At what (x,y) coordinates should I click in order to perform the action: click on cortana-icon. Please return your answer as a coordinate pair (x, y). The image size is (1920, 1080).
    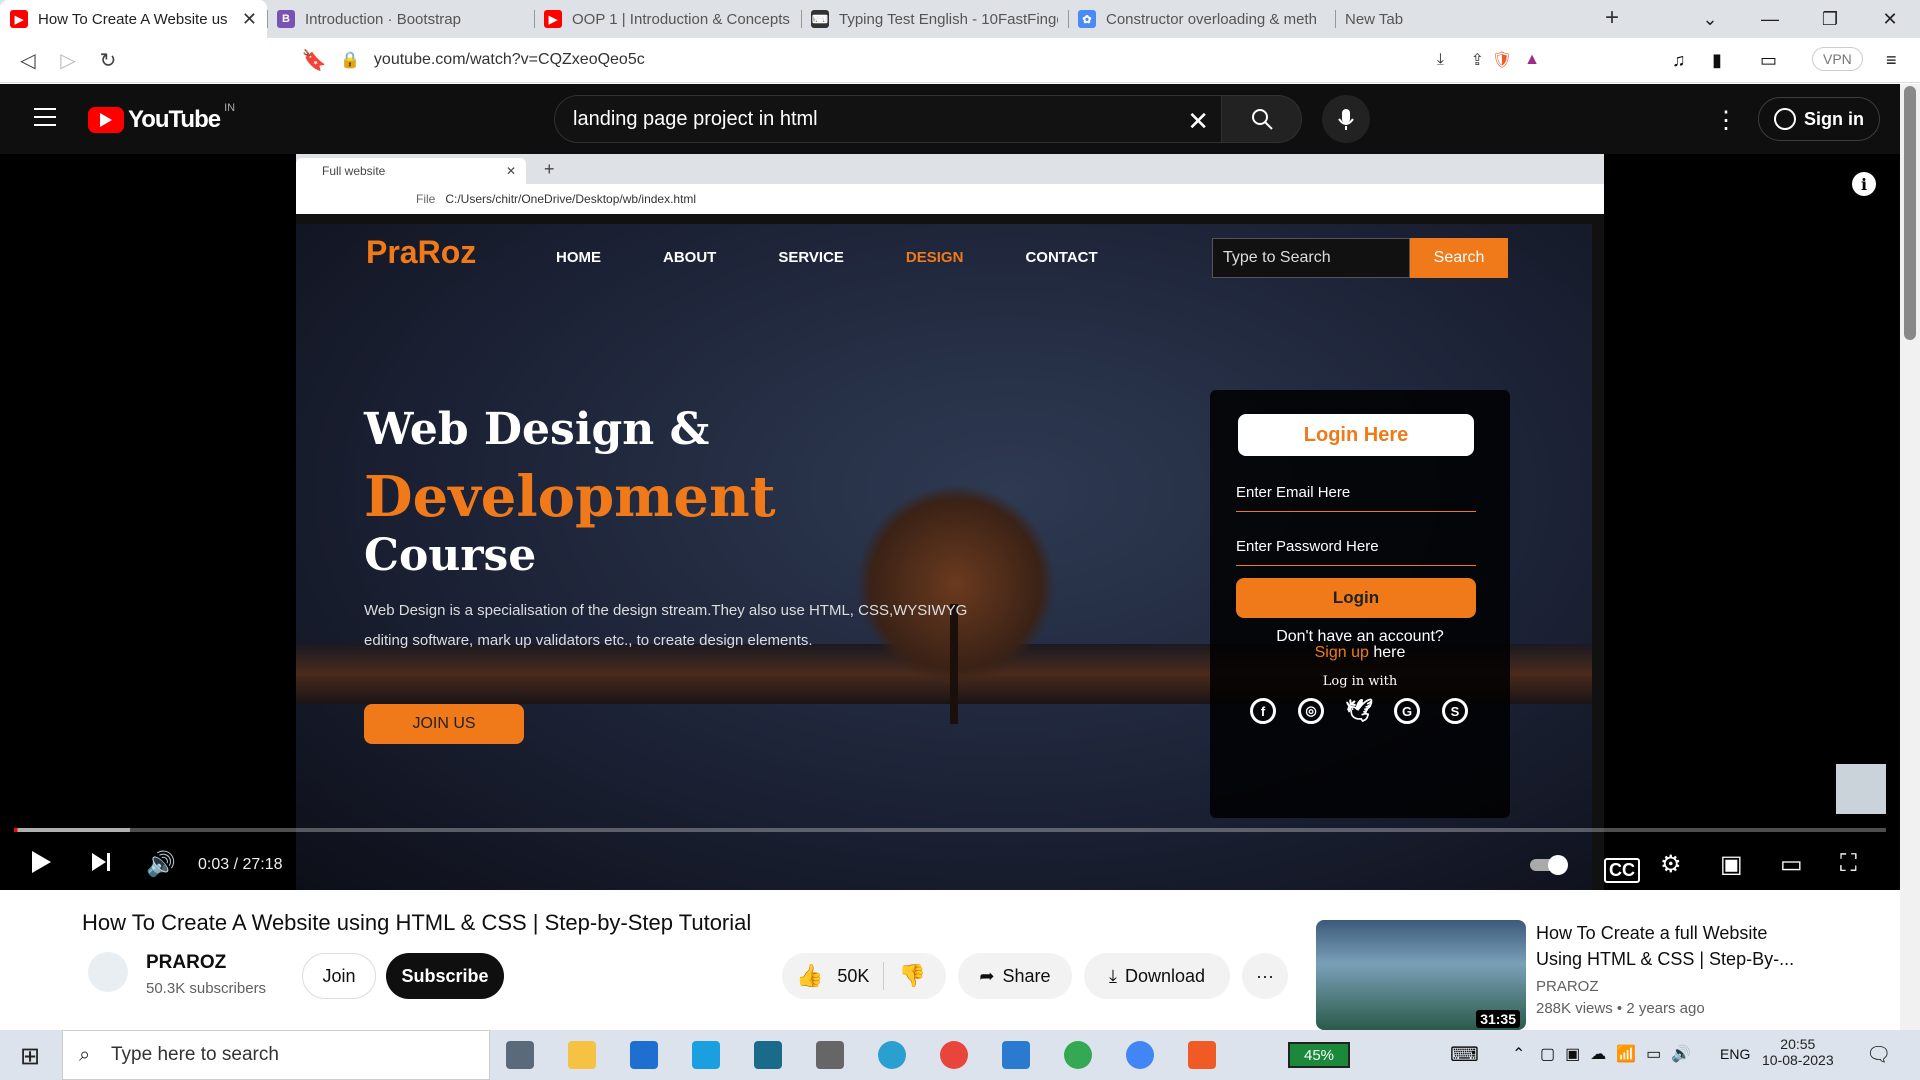
    Looking at the image, I should click on (768, 1055).